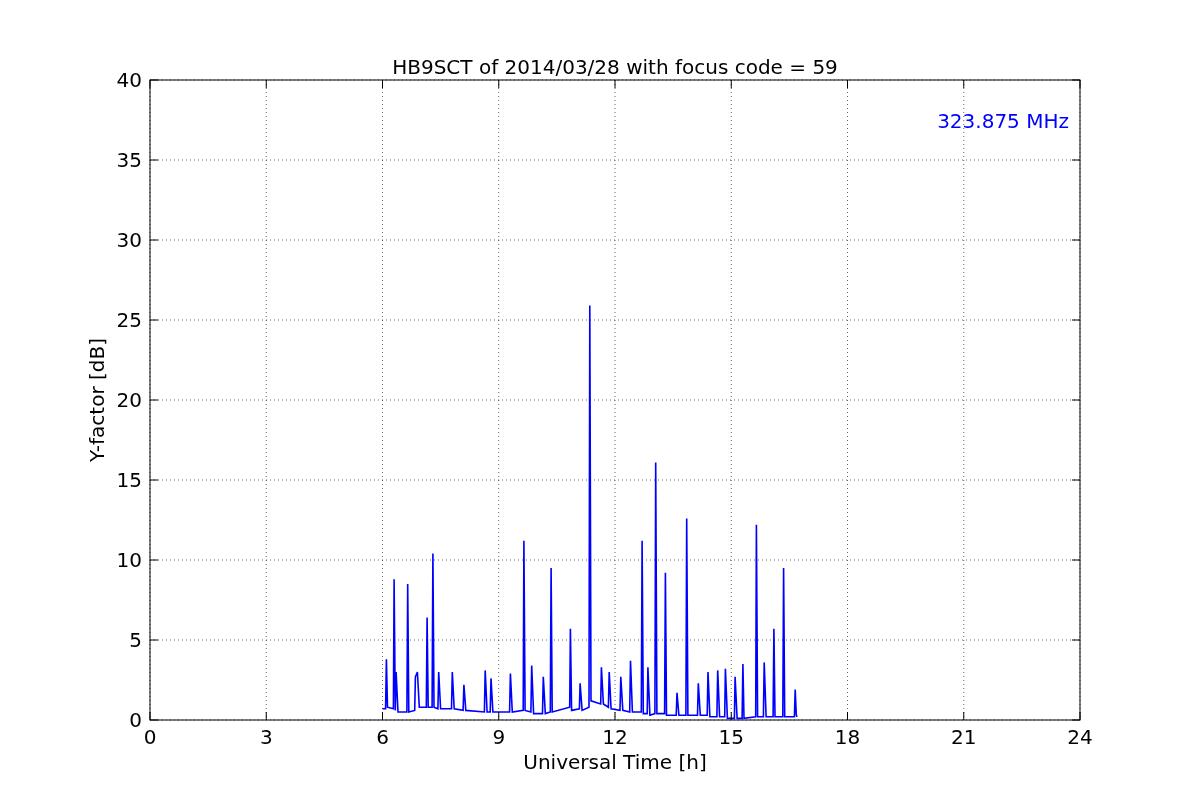  What do you see at coordinates (382, 737) in the screenshot?
I see `tick-label: 6` at bounding box center [382, 737].